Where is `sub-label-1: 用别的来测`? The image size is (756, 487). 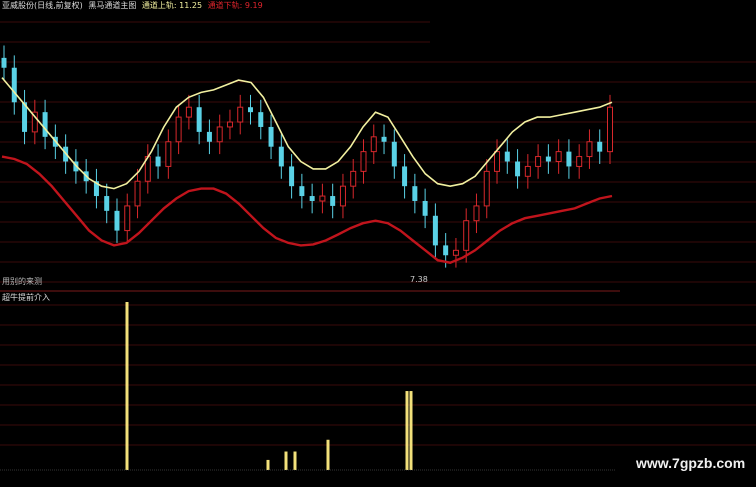 sub-label-1: 用别的来测 is located at coordinates (22, 281).